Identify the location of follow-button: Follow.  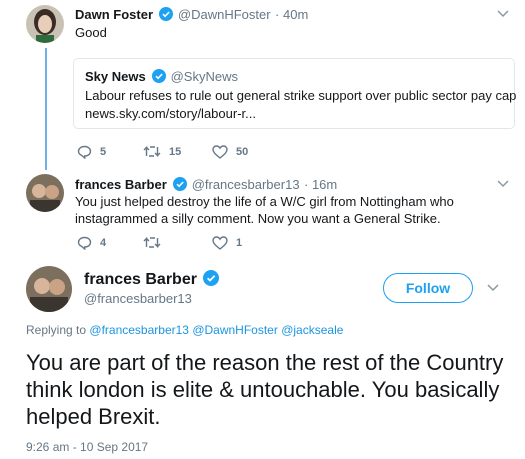
(428, 288).